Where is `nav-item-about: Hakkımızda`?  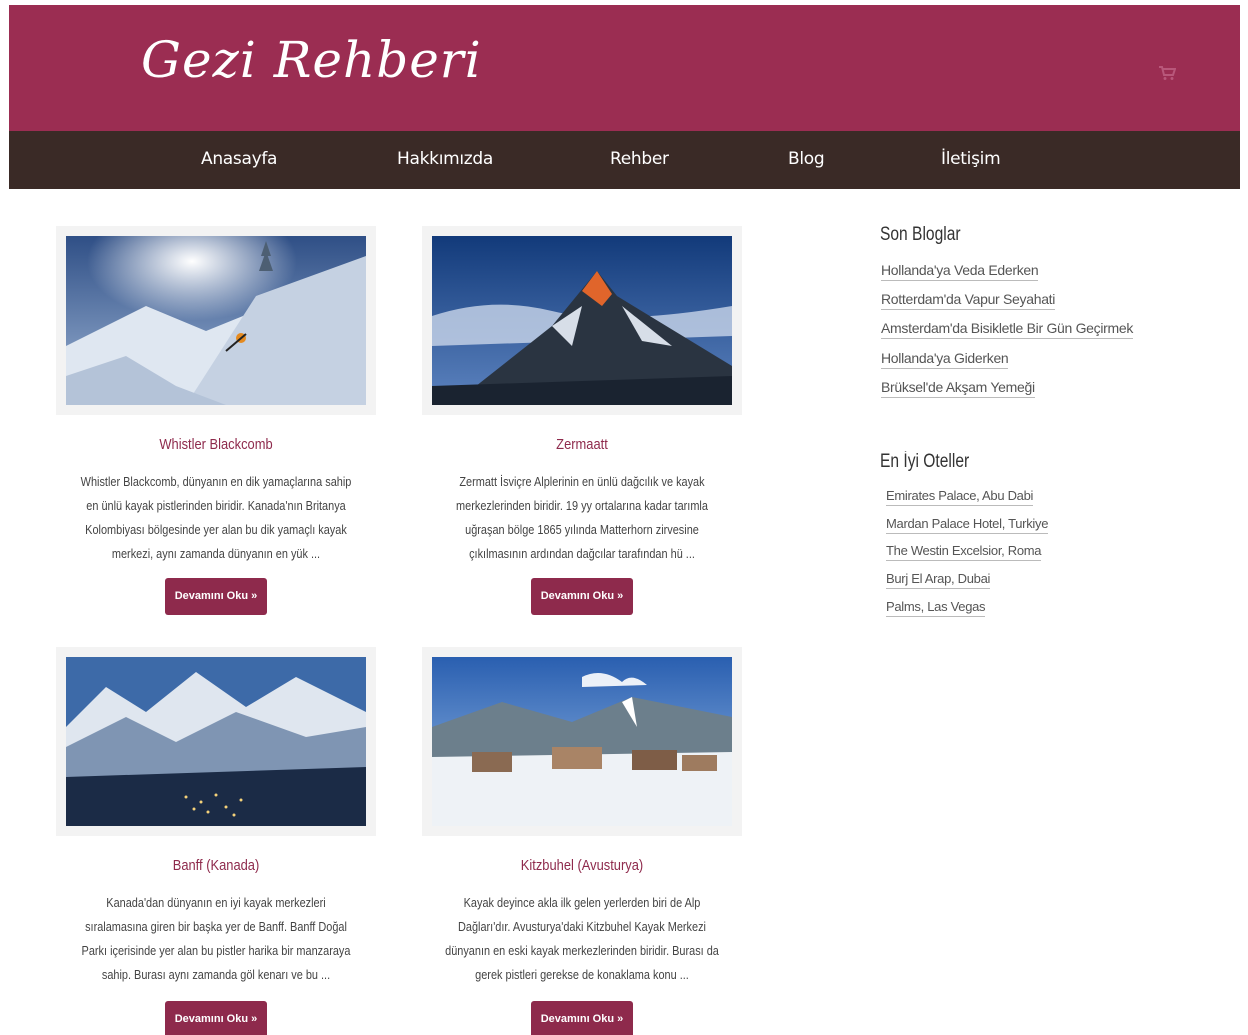 nav-item-about: Hakkımızda is located at coordinates (445, 159).